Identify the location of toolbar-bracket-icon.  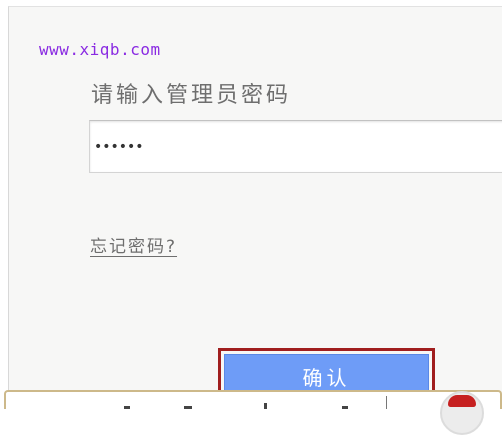
(265, 406).